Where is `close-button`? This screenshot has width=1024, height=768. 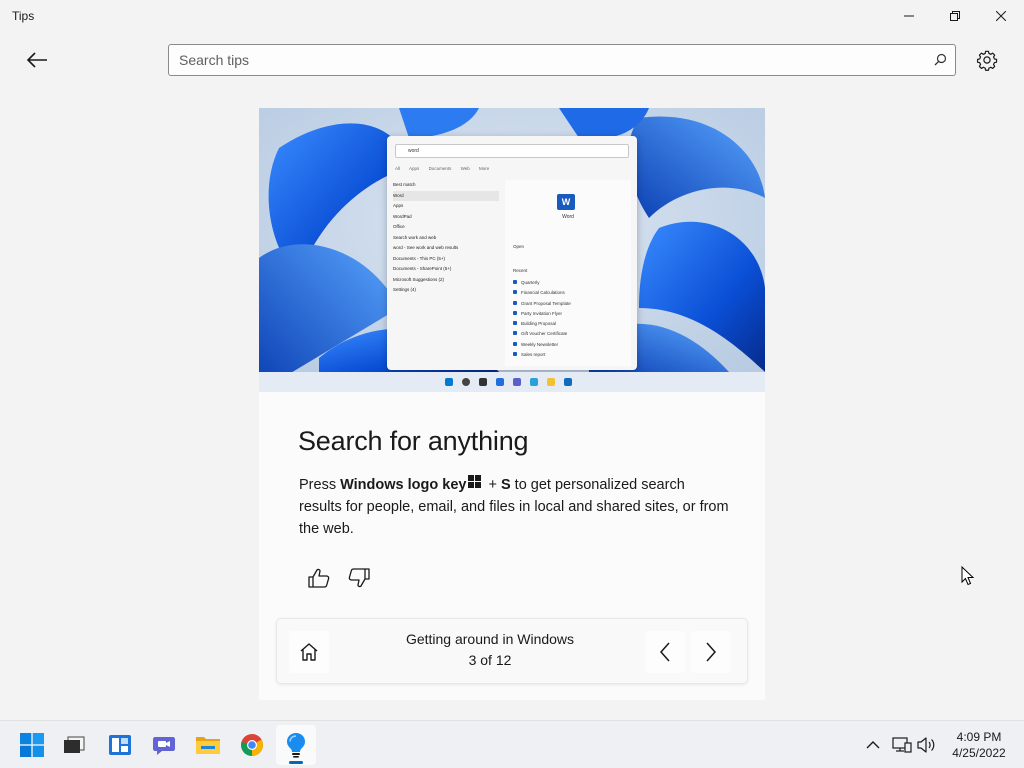
close-button is located at coordinates (1001, 16).